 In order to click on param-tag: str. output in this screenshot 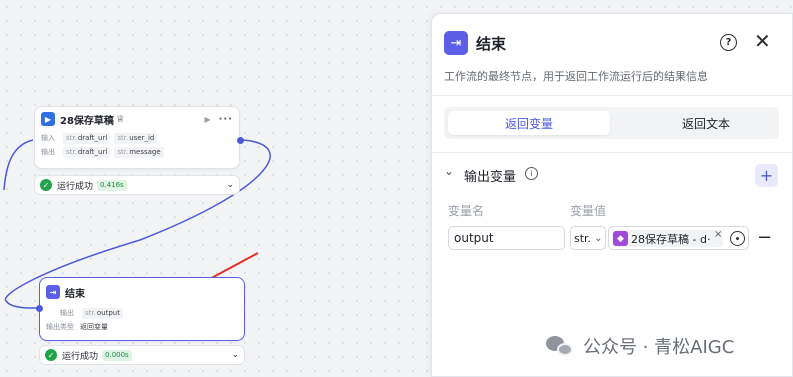, I will do `click(102, 313)`.